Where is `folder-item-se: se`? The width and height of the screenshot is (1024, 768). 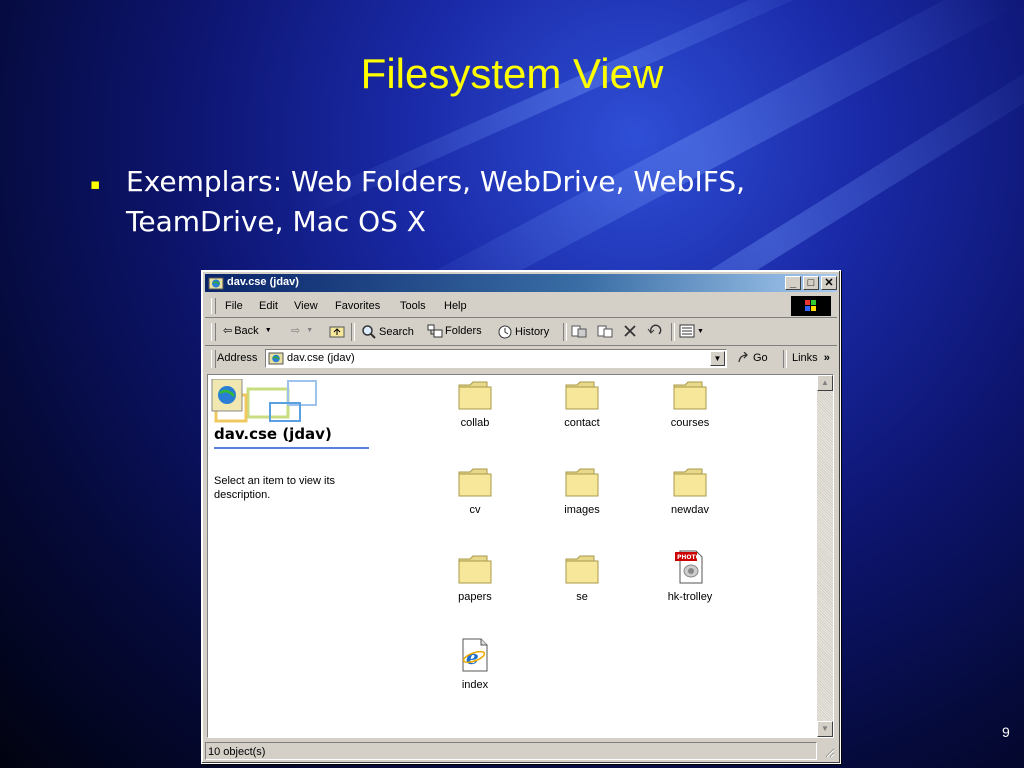 folder-item-se: se is located at coordinates (582, 578).